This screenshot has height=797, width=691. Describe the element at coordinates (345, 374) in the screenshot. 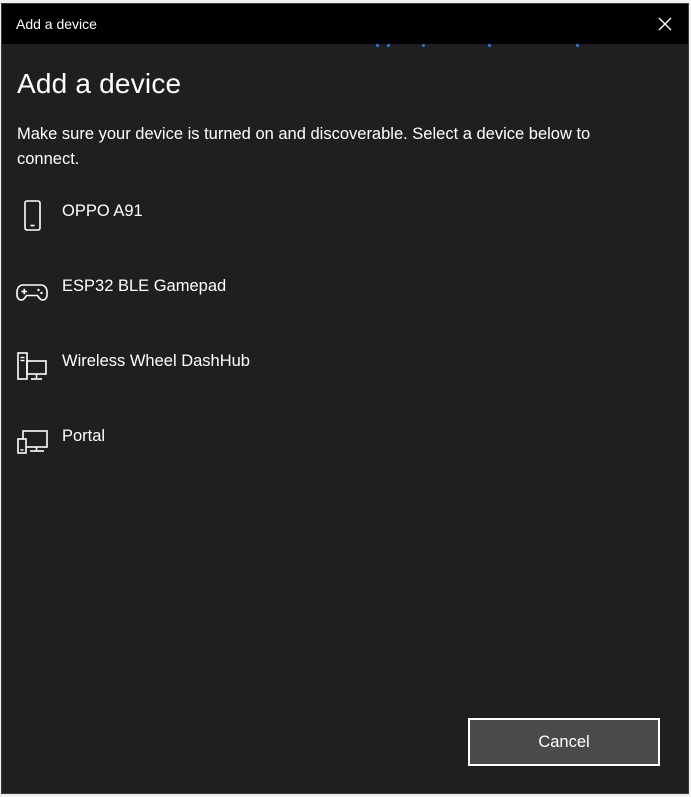

I see `device-item-wireless-wheel-dashhub: Wireless Wheel DashHub` at that location.